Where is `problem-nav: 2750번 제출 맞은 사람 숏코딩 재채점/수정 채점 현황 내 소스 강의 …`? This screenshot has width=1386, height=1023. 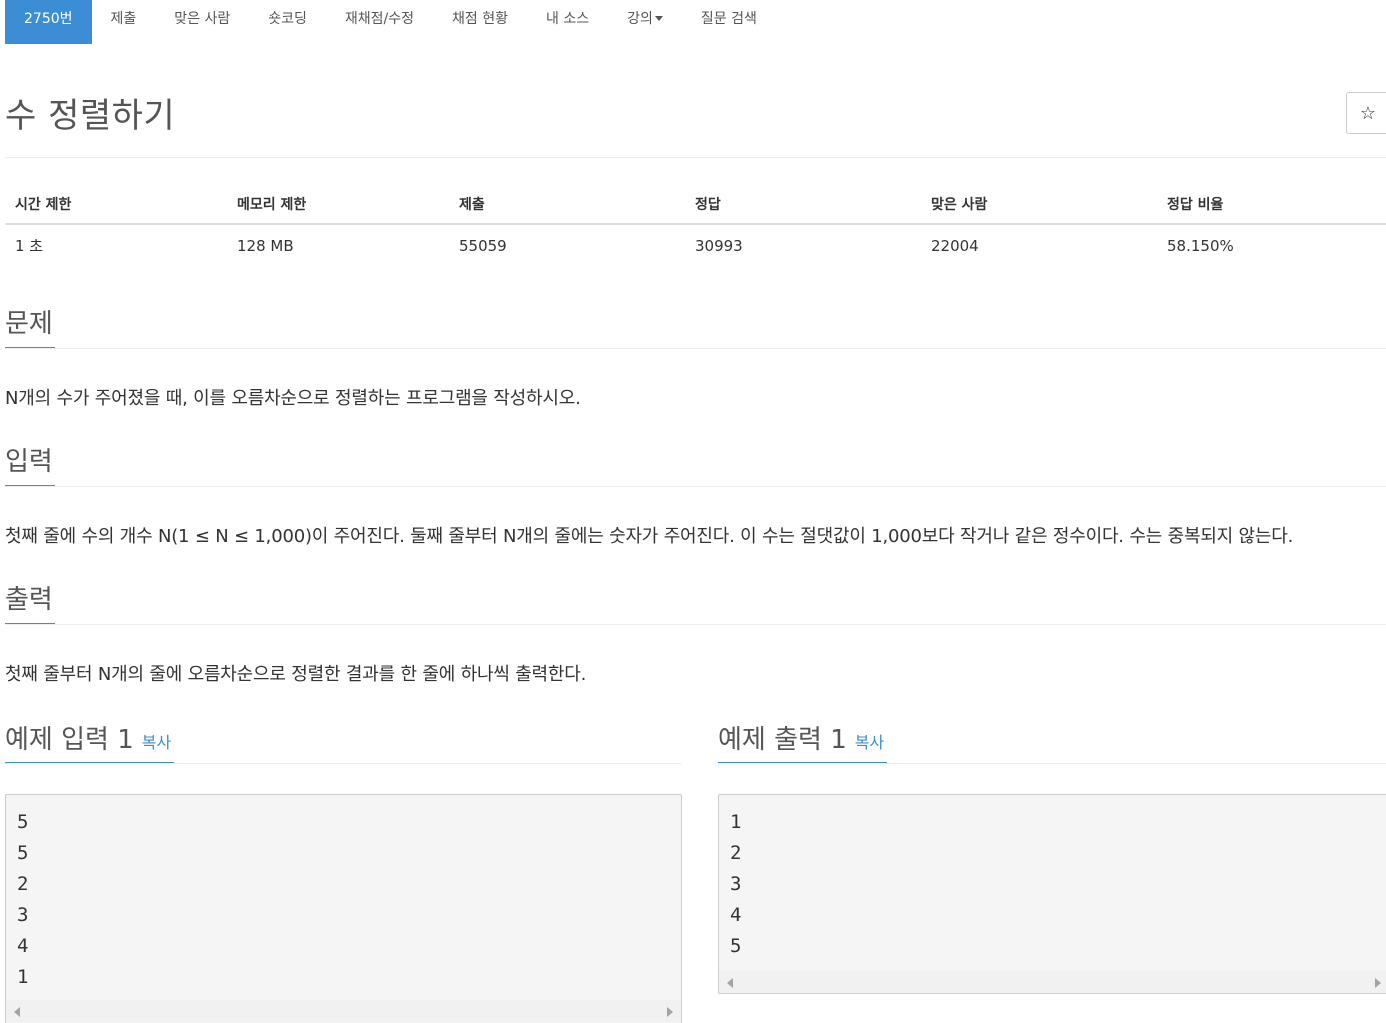
problem-nav: 2750번 제출 맞은 사람 숏코딩 재채점/수정 채점 현황 내 소스 강의 … is located at coordinates (390, 22).